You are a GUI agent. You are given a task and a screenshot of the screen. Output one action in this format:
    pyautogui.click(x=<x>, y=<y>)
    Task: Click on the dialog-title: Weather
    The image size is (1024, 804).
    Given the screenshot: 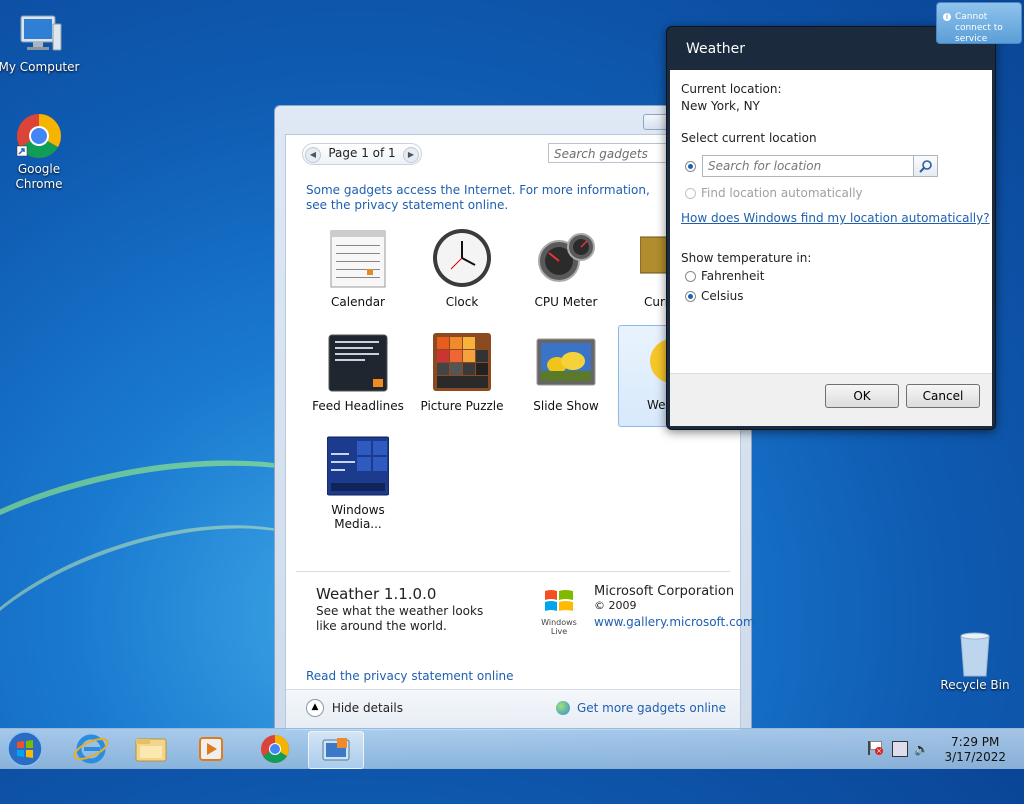 What is the action you would take?
    pyautogui.click(x=715, y=49)
    